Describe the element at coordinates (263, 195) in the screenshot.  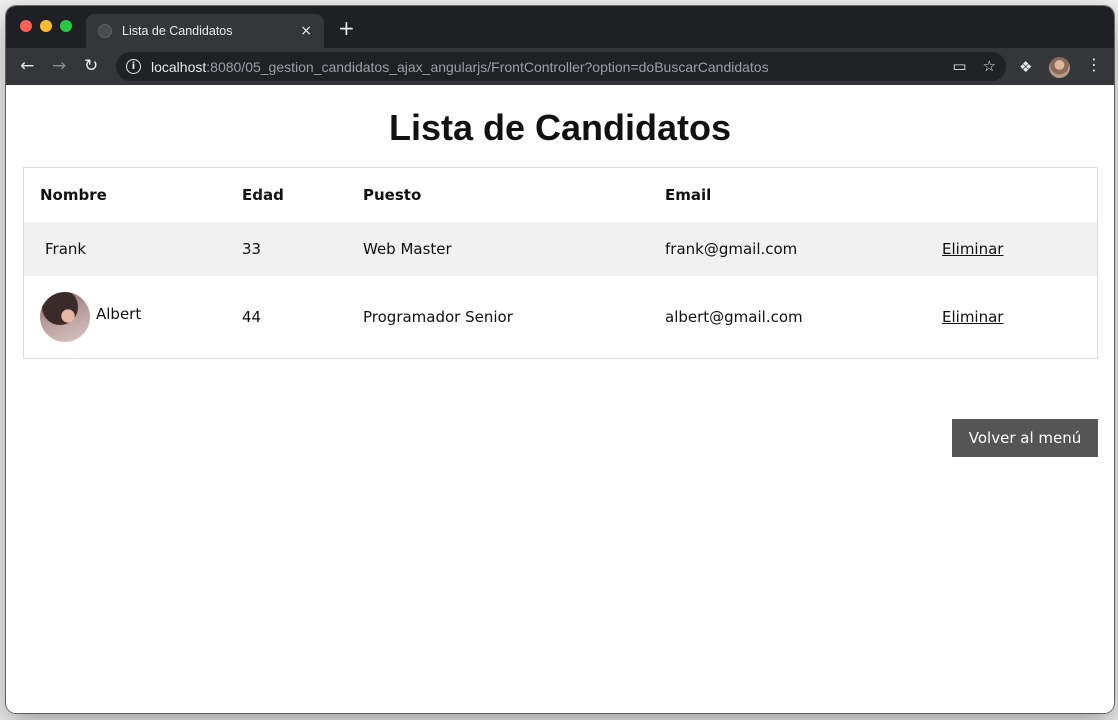
I see `header-edad: Edad` at that location.